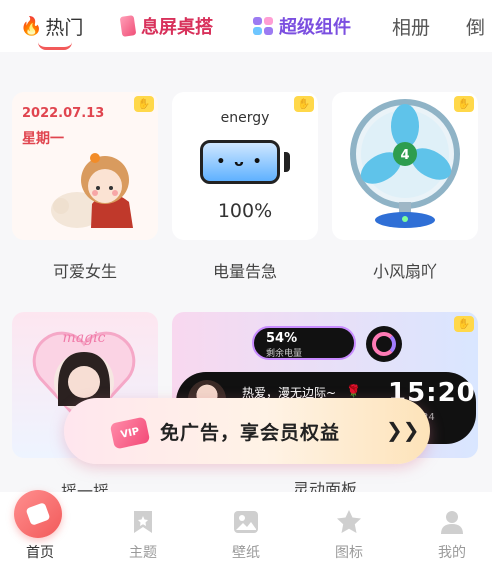 Image resolution: width=492 pixels, height=581 pixels. Describe the element at coordinates (250, 433) in the screenshot. I see `promo-text: 免广告，享会员权益` at that location.